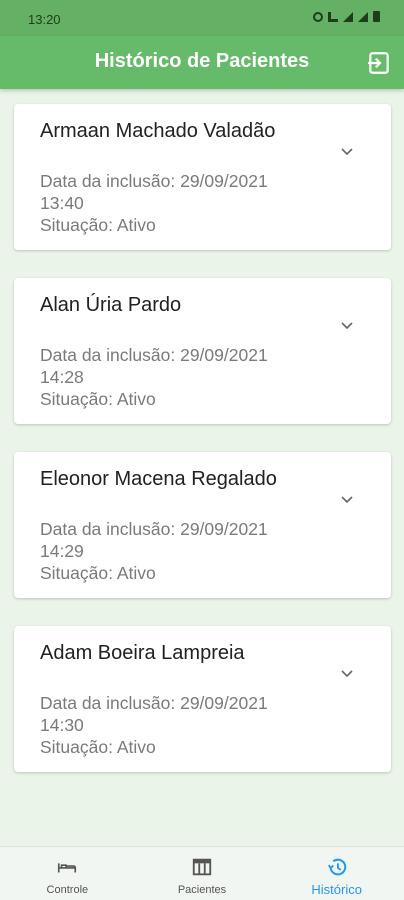  What do you see at coordinates (67, 868) in the screenshot?
I see `bed-icon` at bounding box center [67, 868].